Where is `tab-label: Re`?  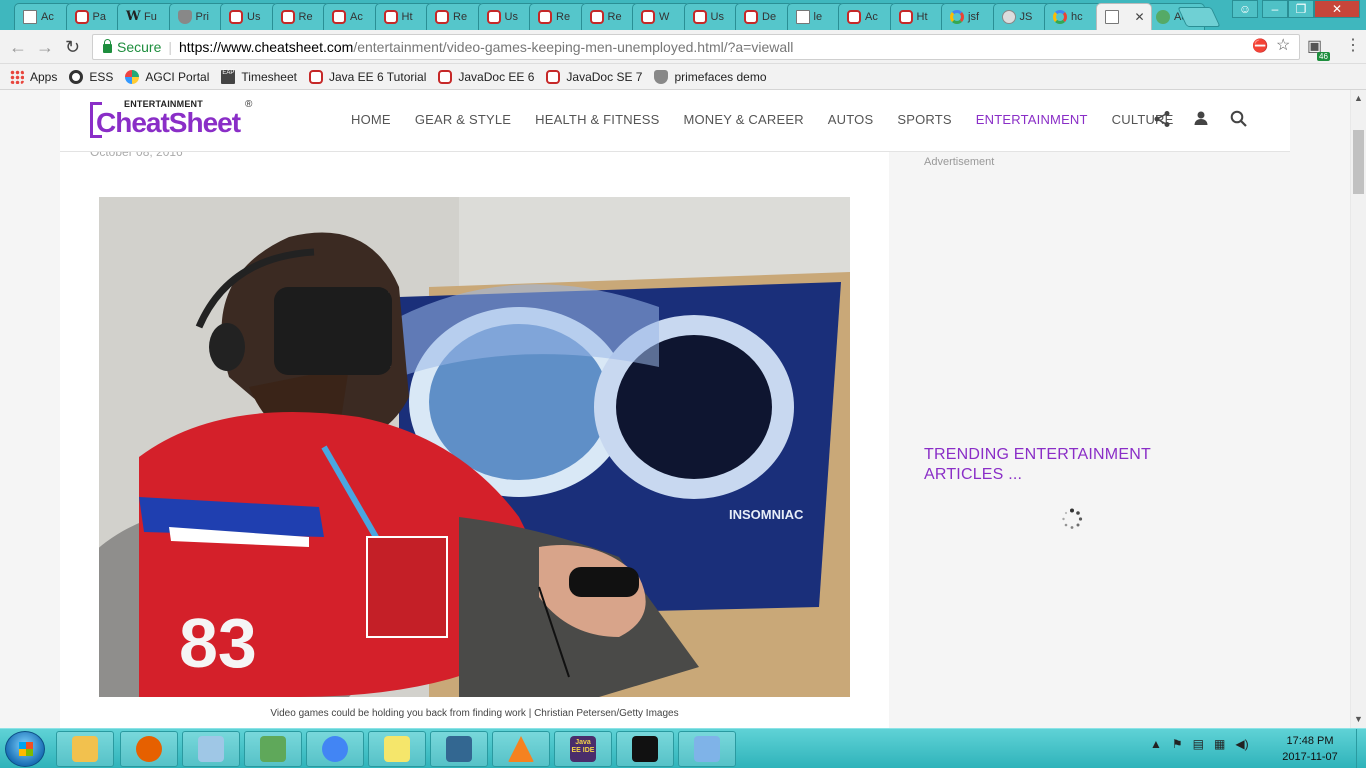
tab-label: Re is located at coordinates (460, 17).